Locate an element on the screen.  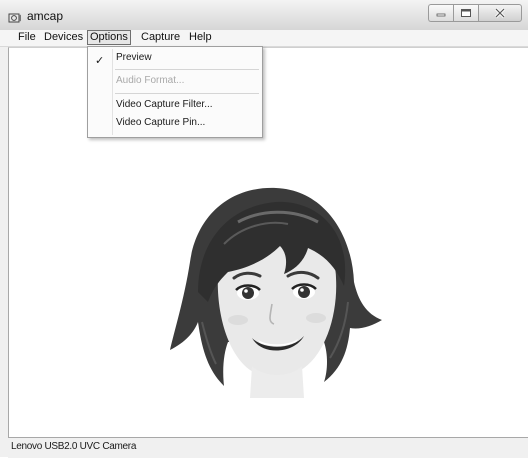
maximize-icon is located at coordinates (466, 13).